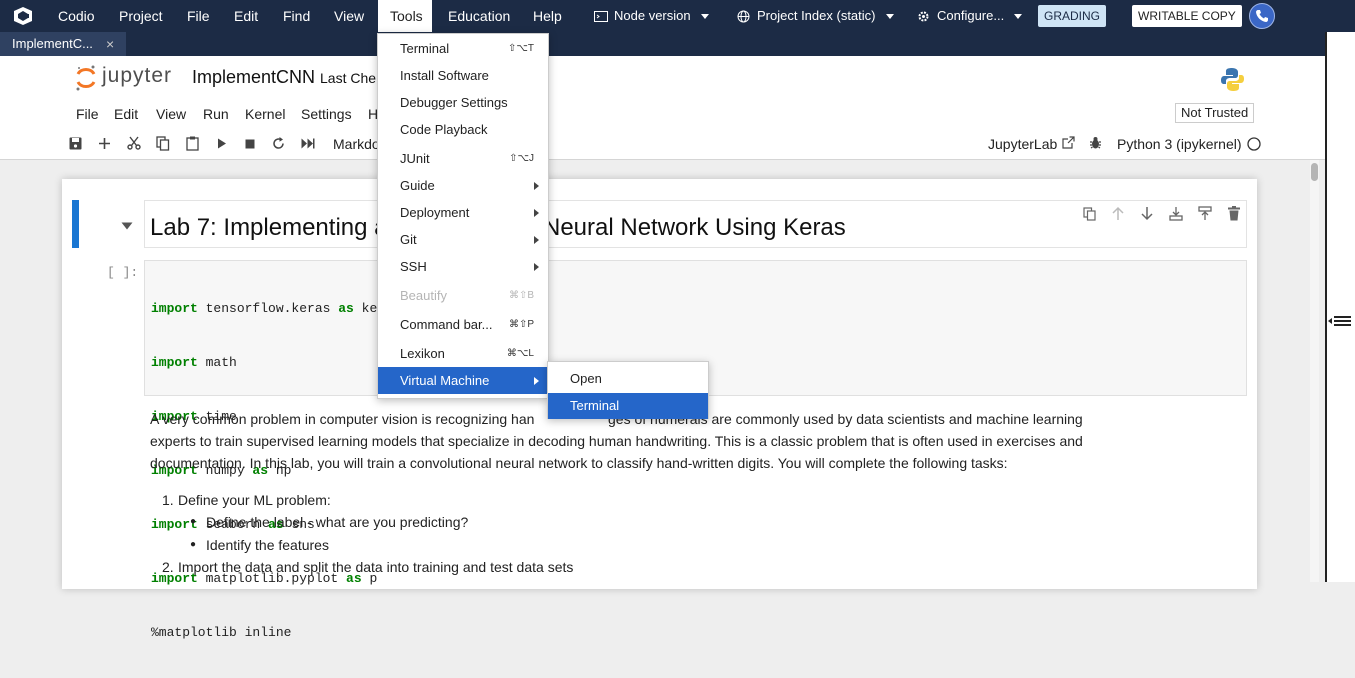 The image size is (1355, 678). What do you see at coordinates (23, 16) in the screenshot?
I see `codio-logo-icon` at bounding box center [23, 16].